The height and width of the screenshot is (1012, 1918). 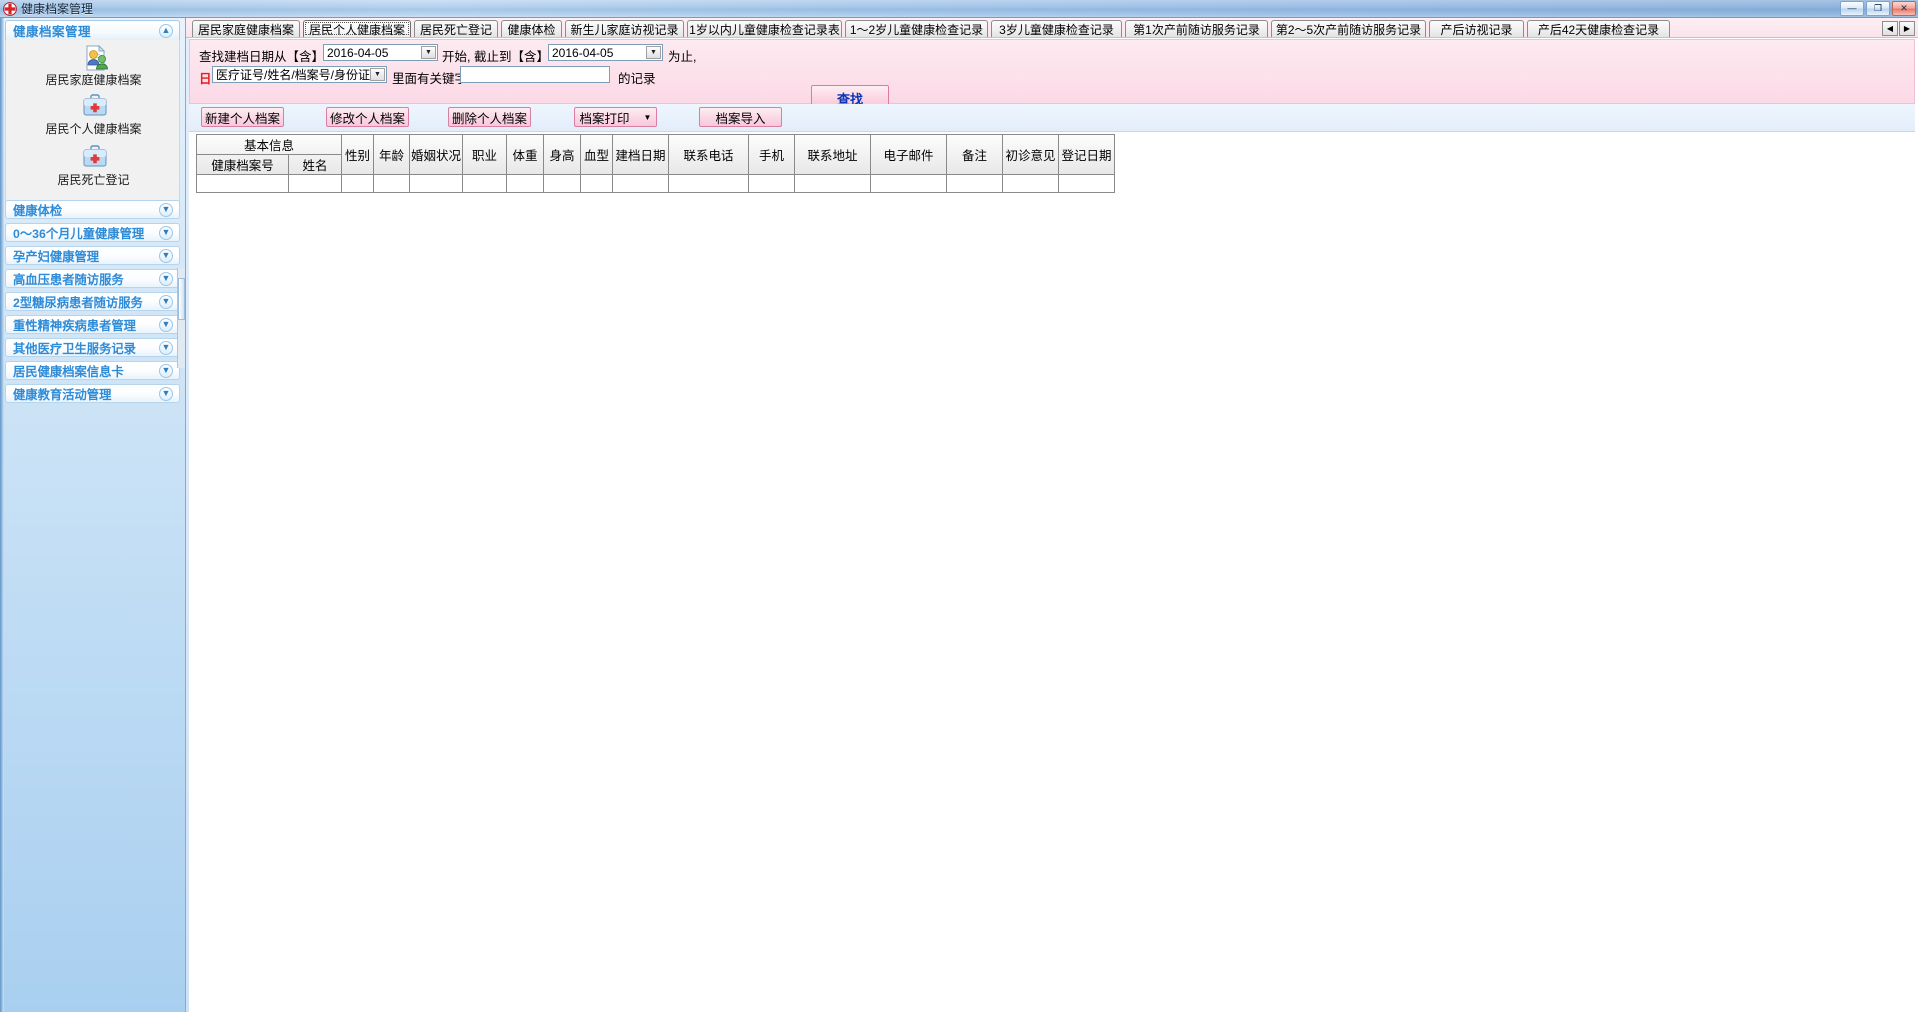 What do you see at coordinates (1907, 28) in the screenshot?
I see `chevron-right-icon: ▶` at bounding box center [1907, 28].